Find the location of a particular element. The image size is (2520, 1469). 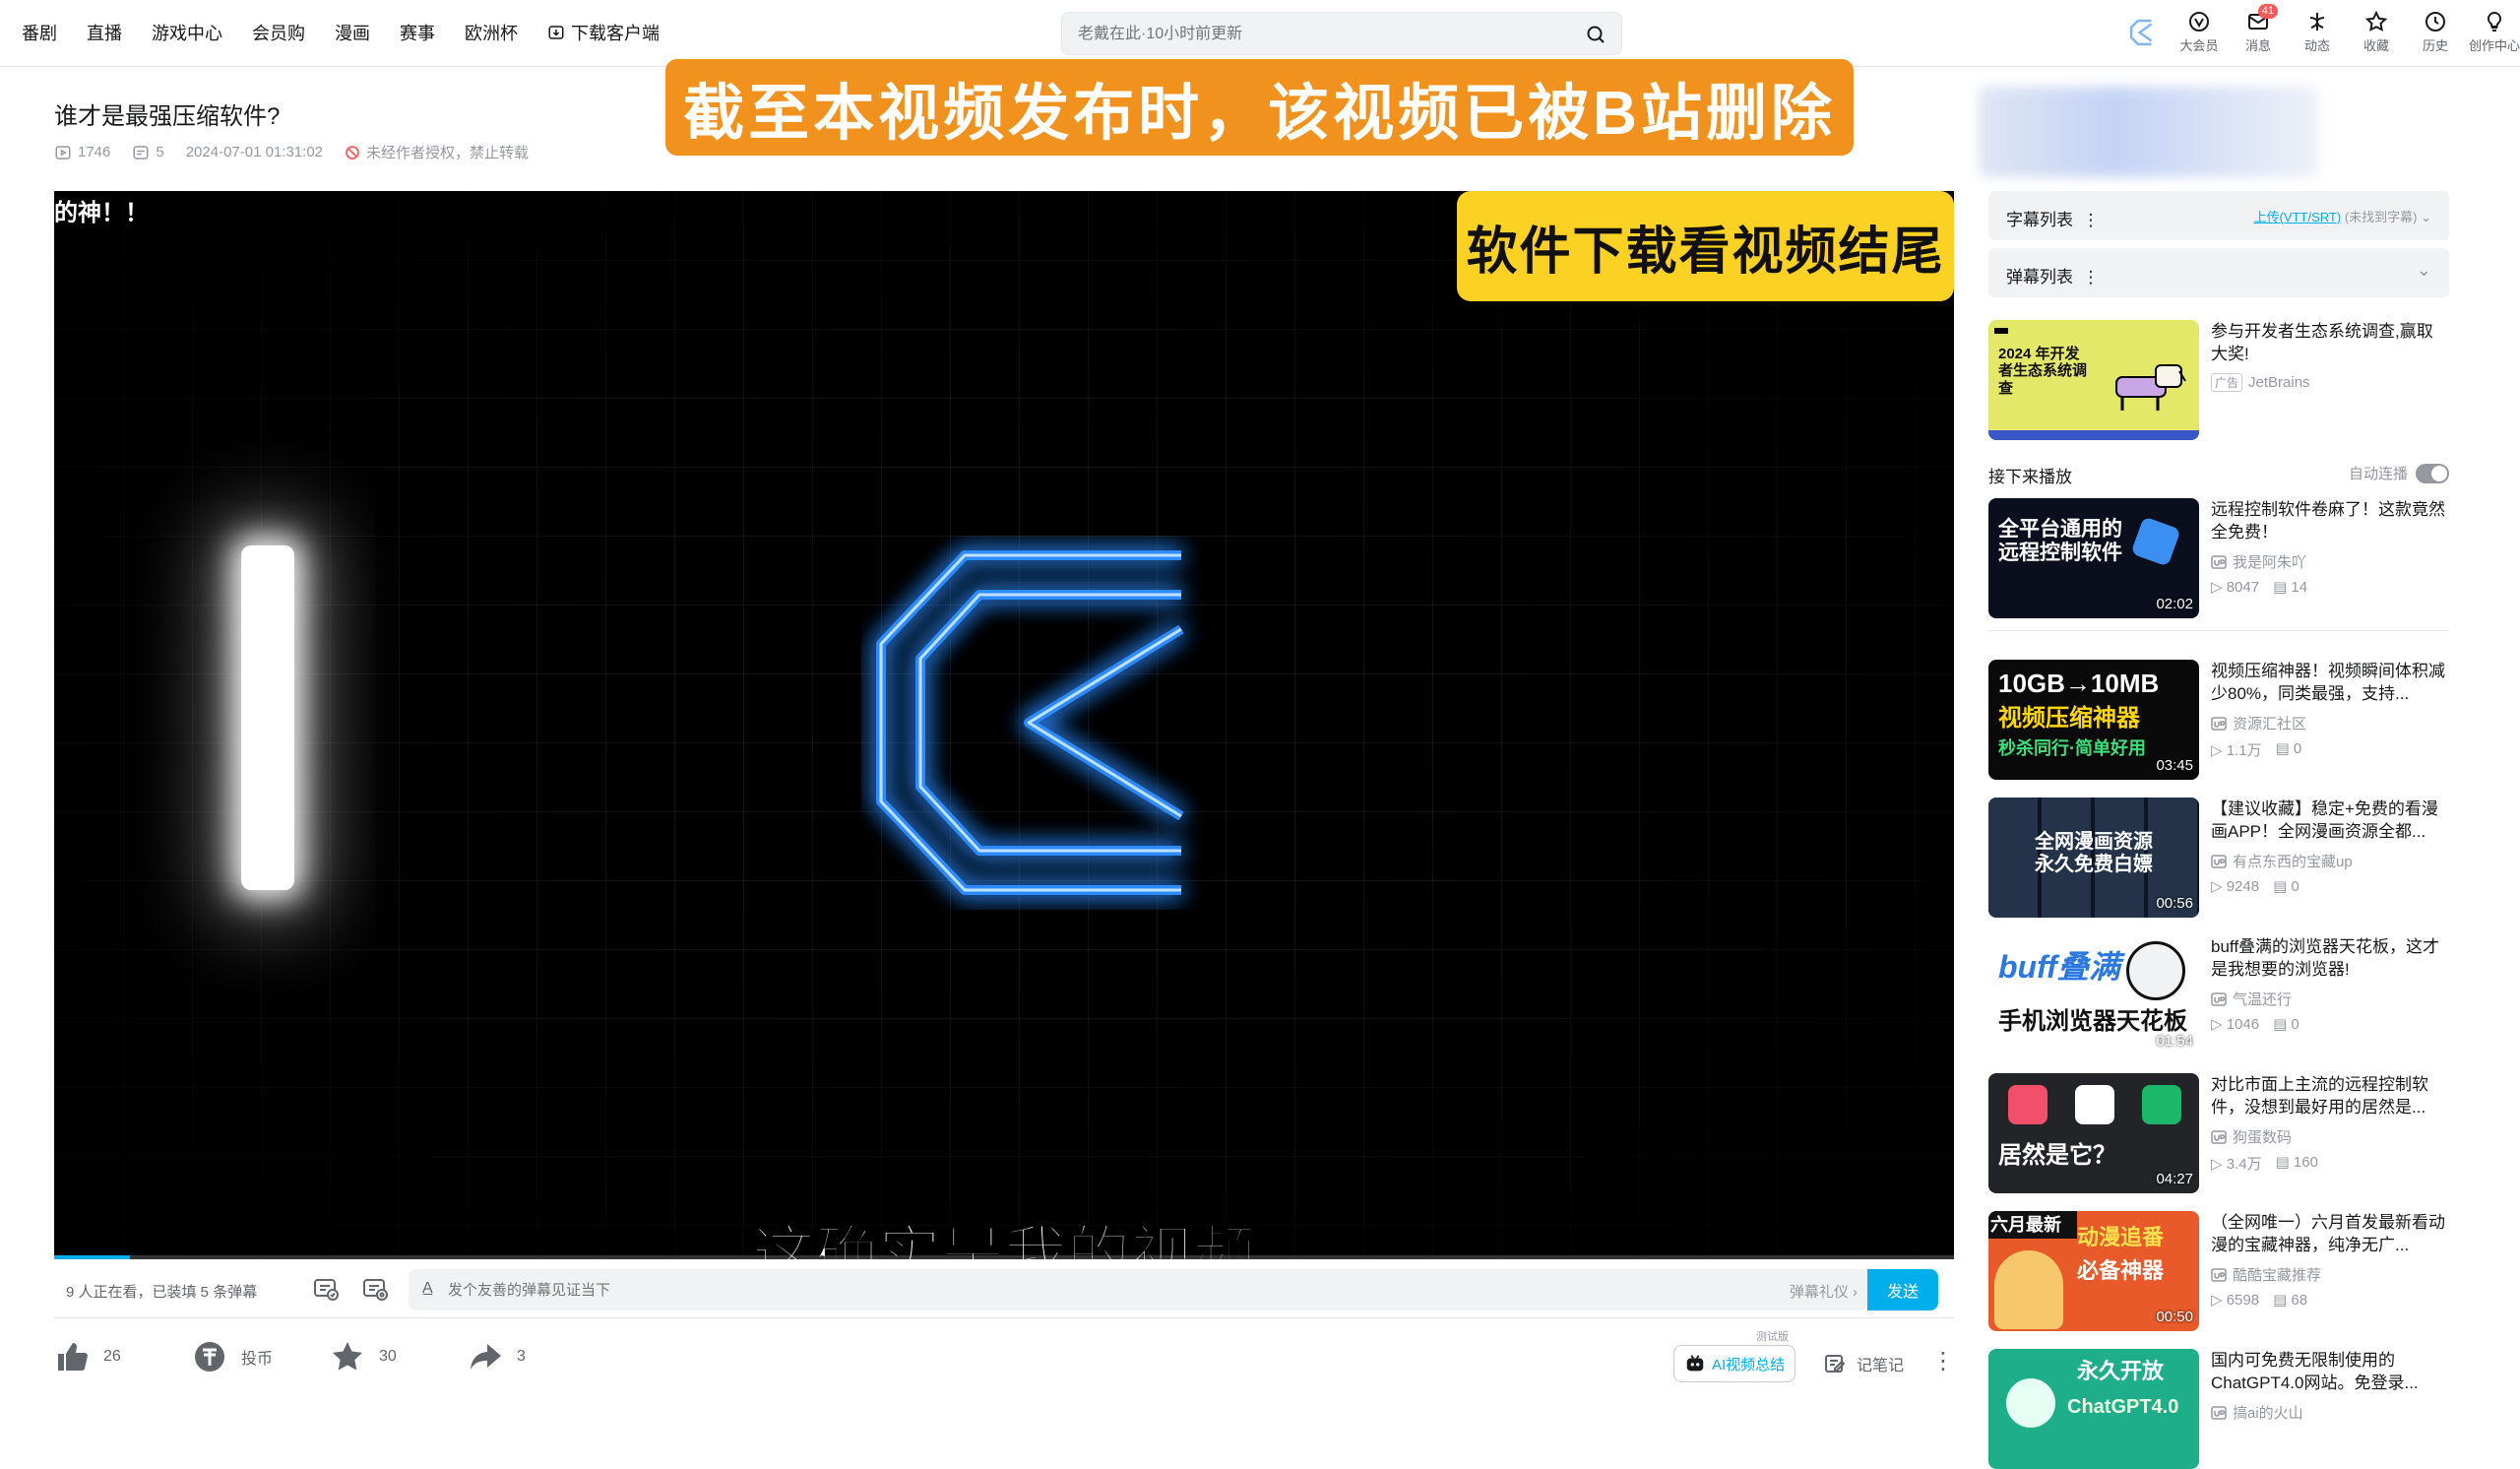

subtitle-upload: 上传(VTT/SRT) (未找到字幕) ⌄ is located at coordinates (2342, 216).